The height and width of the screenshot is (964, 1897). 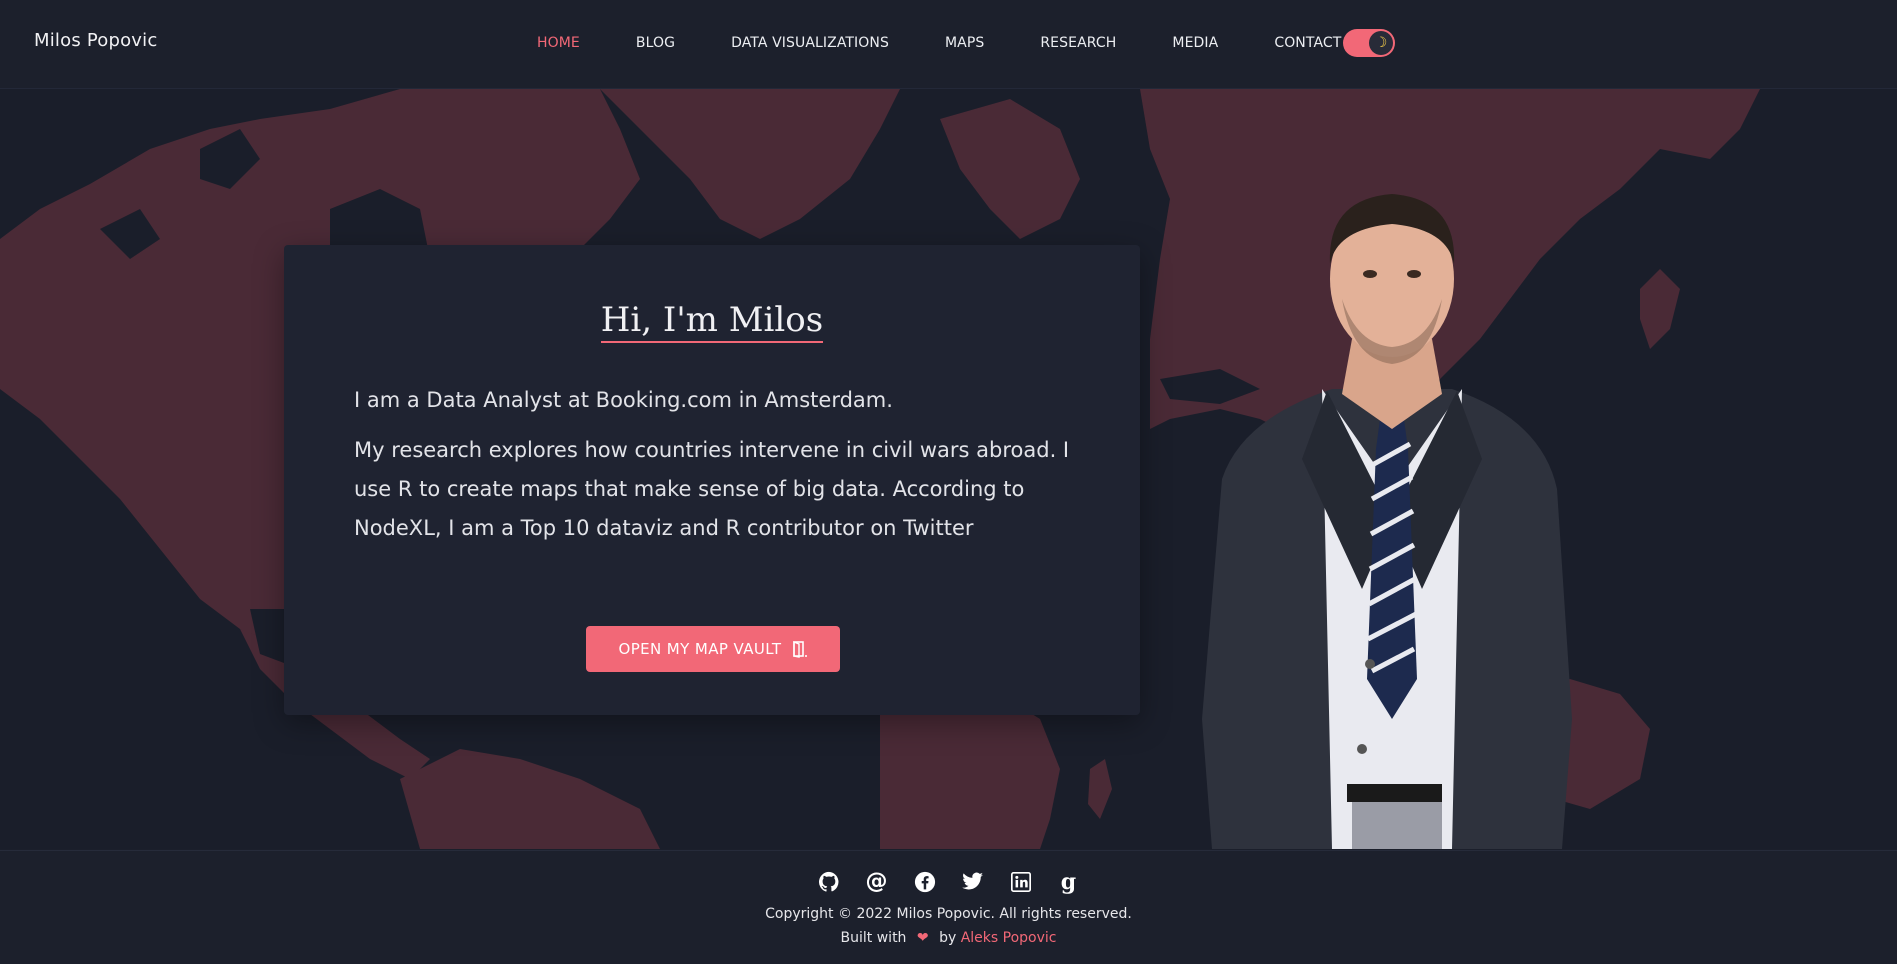 What do you see at coordinates (948, 882) in the screenshot?
I see `social-links: @ g` at bounding box center [948, 882].